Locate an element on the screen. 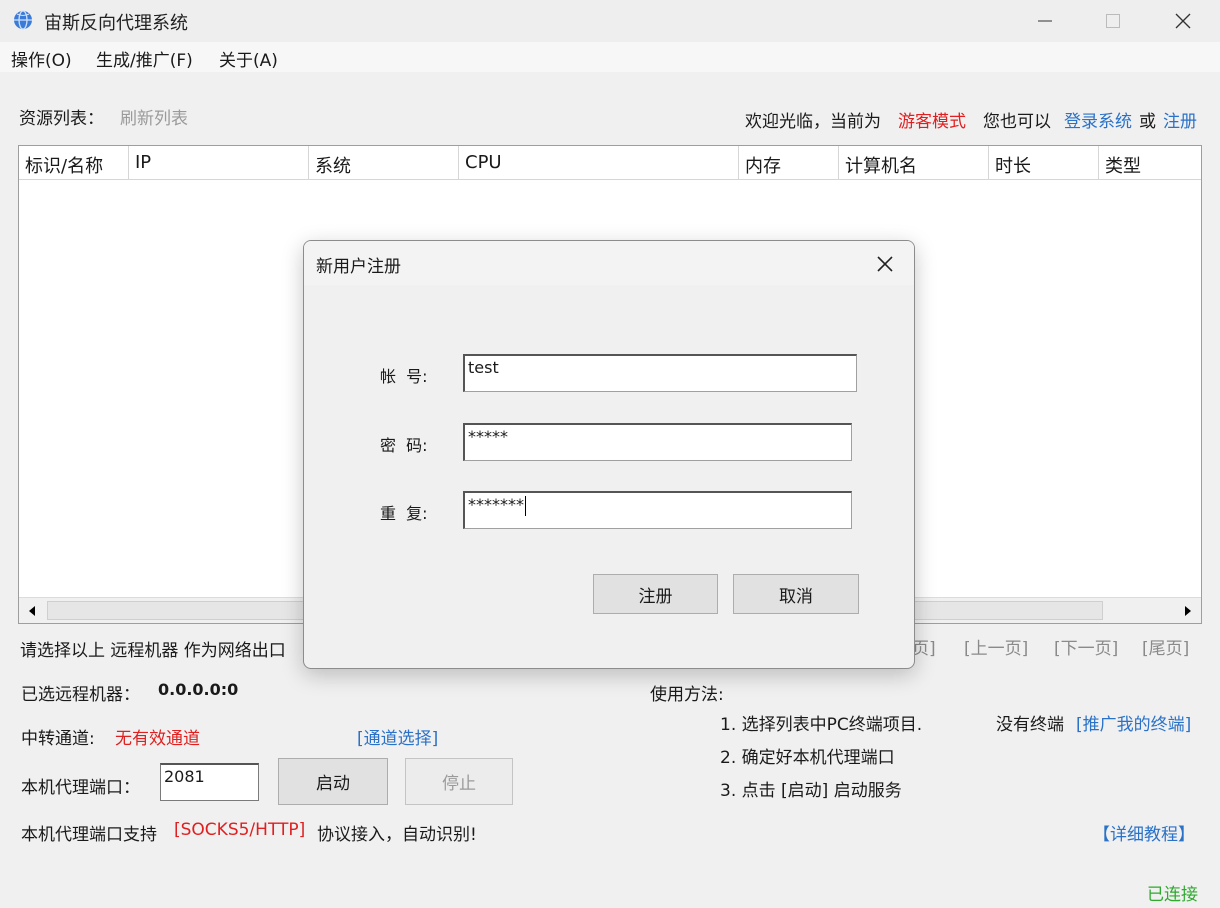  table-header: 标识/名称 IP 系统 CPU 内存 计算机名 时长 类型 is located at coordinates (610, 163).